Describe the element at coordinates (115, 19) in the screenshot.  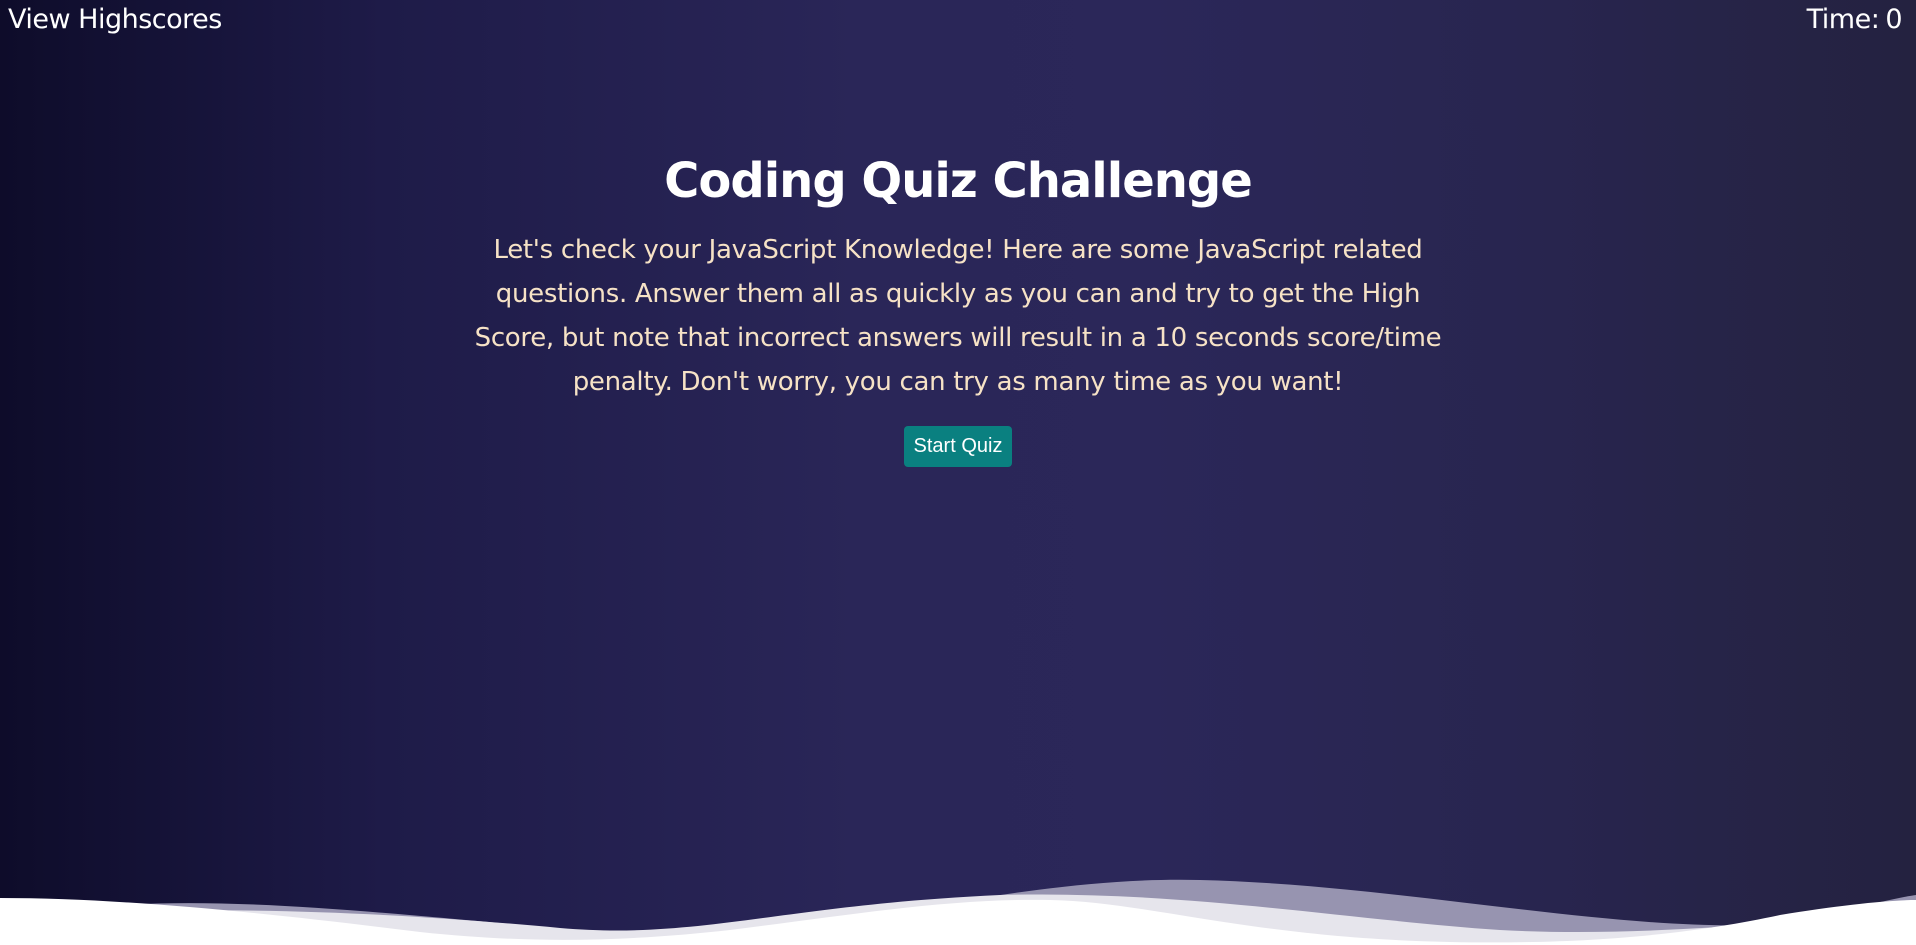
I see `view-highscores-link: View Highscores` at that location.